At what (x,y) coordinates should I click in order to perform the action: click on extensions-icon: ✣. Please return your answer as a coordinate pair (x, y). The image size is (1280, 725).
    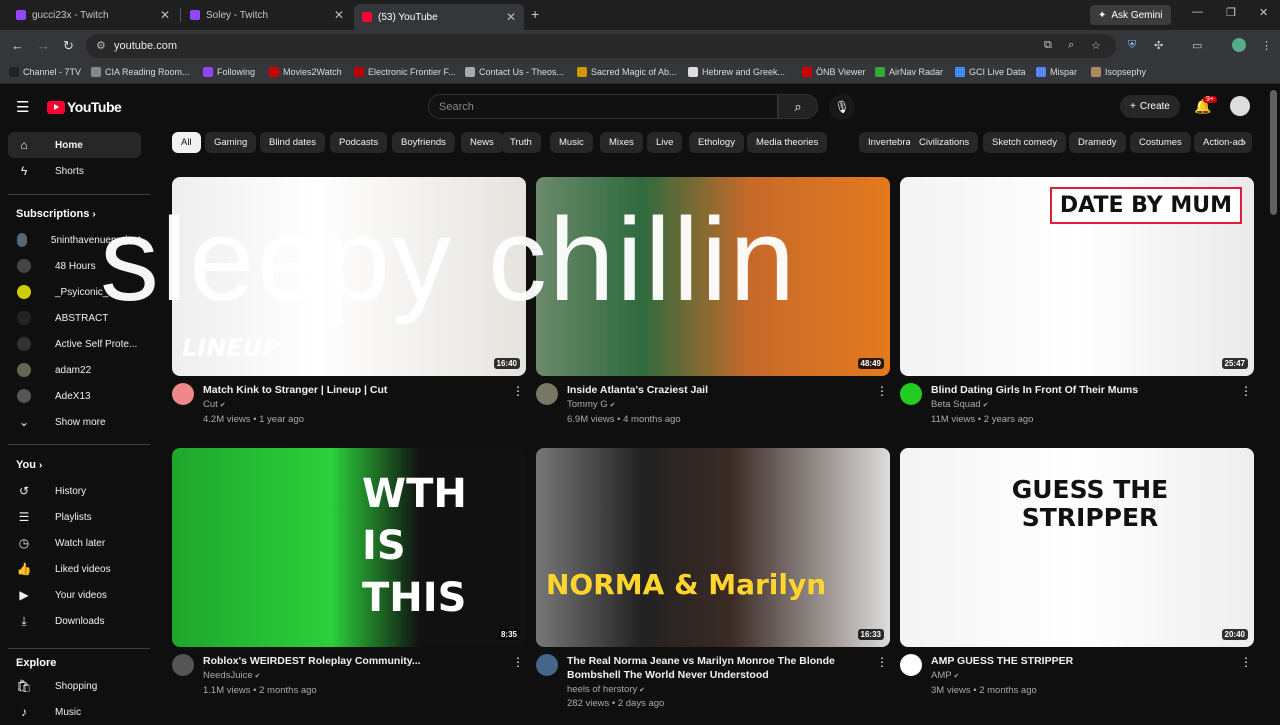
    Looking at the image, I should click on (1158, 45).